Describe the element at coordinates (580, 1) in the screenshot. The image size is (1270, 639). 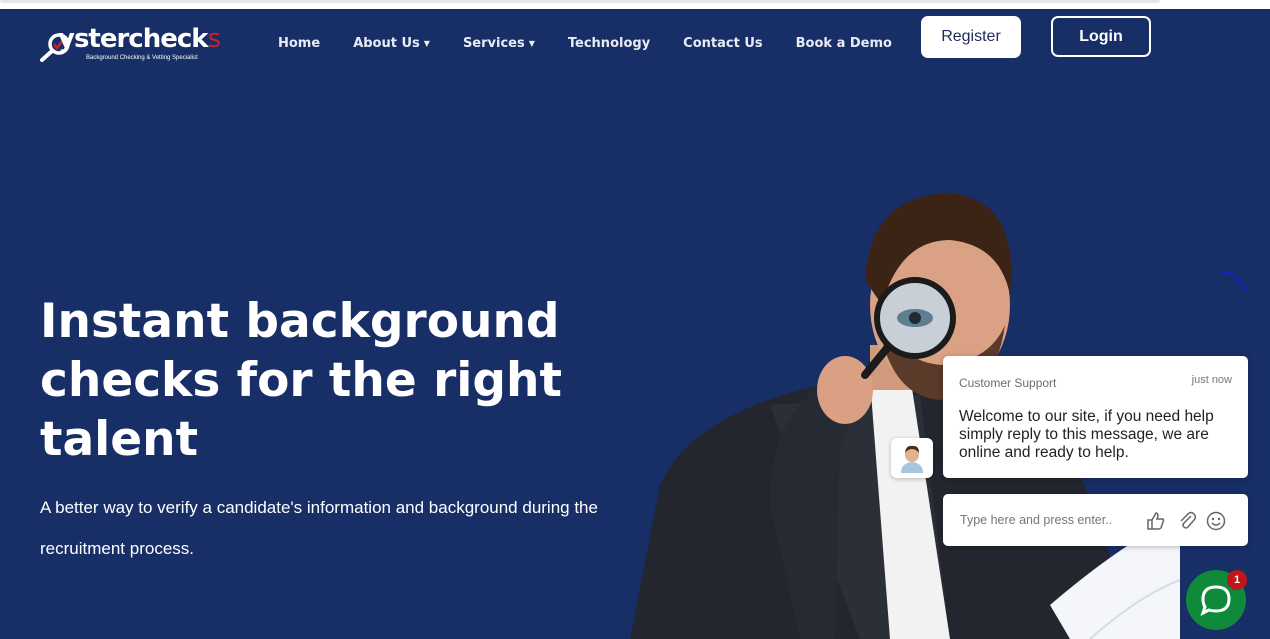
I see `scroll-bar-top` at that location.